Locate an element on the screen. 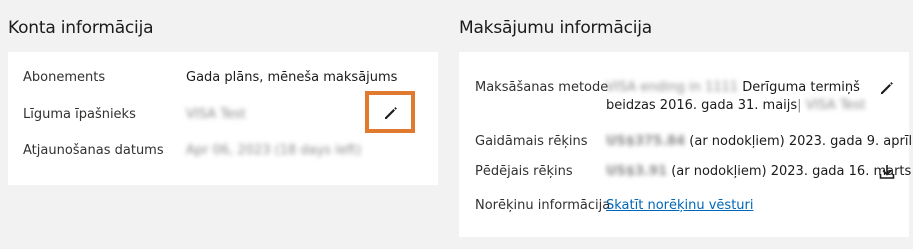 The height and width of the screenshot is (249, 913). owner-value: VISA Test is located at coordinates (216, 114).